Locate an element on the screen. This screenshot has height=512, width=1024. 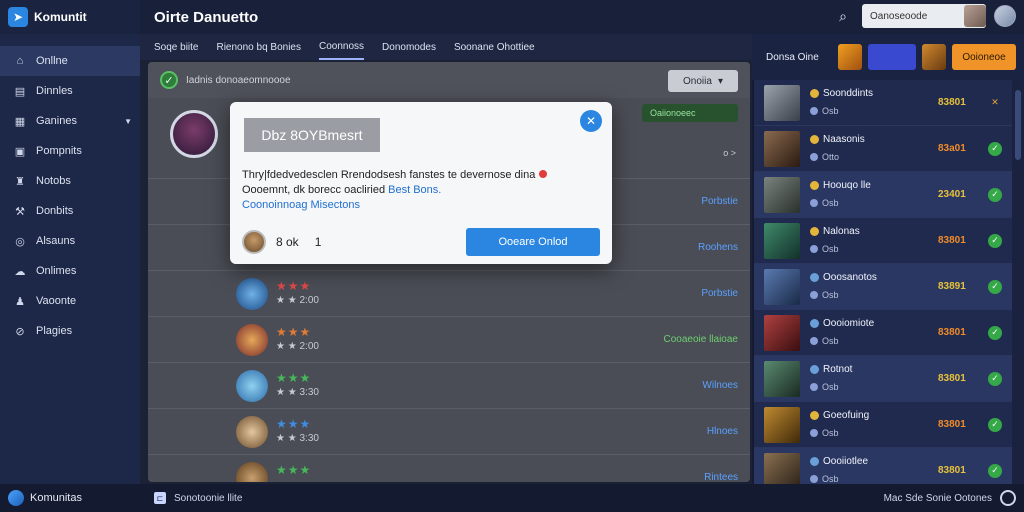
list-item: Oooiomiote Osb 83801 ✓ is located at coordinates (883, 333).